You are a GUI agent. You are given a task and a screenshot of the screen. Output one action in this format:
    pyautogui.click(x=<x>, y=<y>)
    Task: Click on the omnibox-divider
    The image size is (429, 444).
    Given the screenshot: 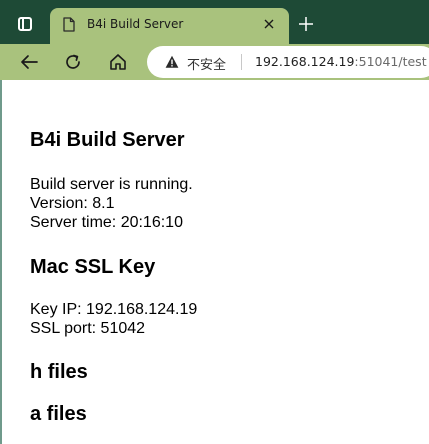 What is the action you would take?
    pyautogui.click(x=241, y=62)
    